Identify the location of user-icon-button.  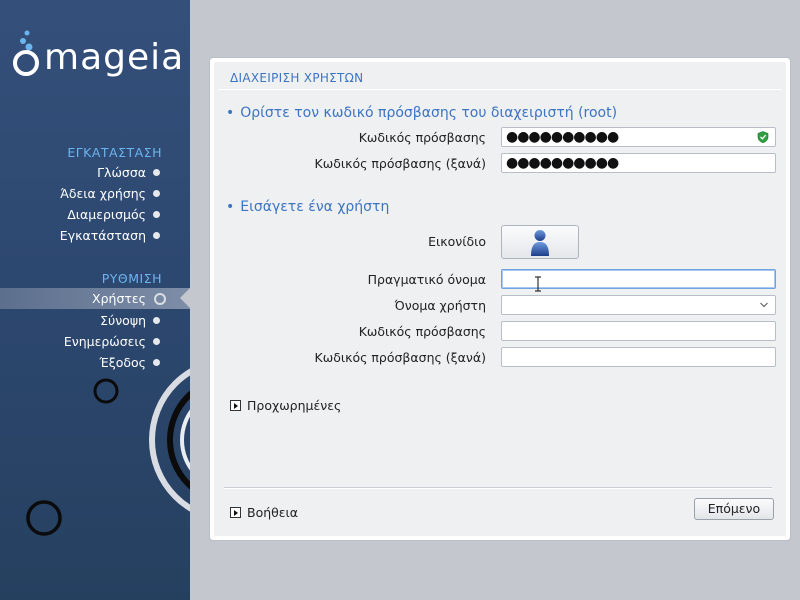
(540, 242).